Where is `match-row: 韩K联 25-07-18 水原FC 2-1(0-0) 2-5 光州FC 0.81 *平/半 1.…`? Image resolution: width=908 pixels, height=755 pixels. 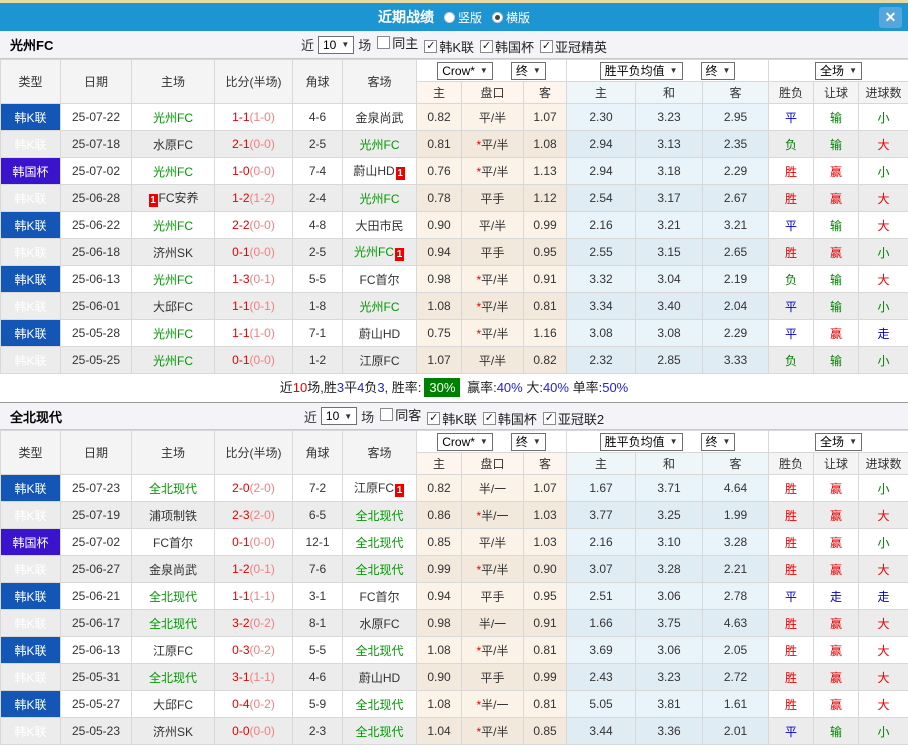
match-row: 韩K联 25-07-18 水原FC 2-1(0-0) 2-5 光州FC 0.81 *平/半 1.… is located at coordinates (454, 144).